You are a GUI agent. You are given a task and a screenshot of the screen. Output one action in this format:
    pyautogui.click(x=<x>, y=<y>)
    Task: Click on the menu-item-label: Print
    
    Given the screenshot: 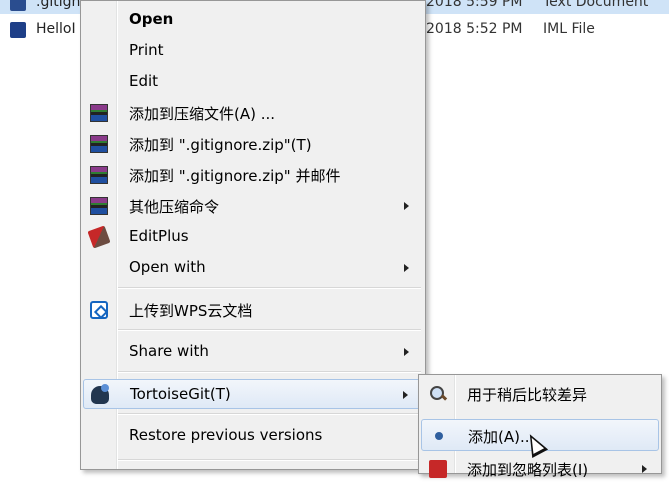 What is the action you would take?
    pyautogui.click(x=146, y=50)
    